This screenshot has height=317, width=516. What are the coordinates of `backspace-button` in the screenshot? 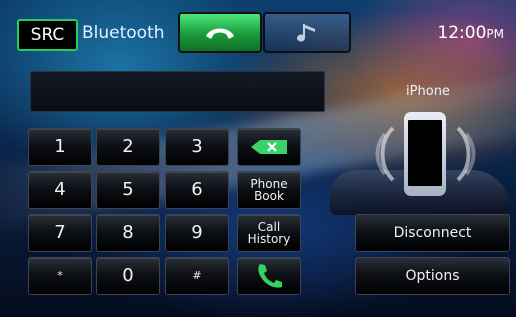 It's located at (269, 147).